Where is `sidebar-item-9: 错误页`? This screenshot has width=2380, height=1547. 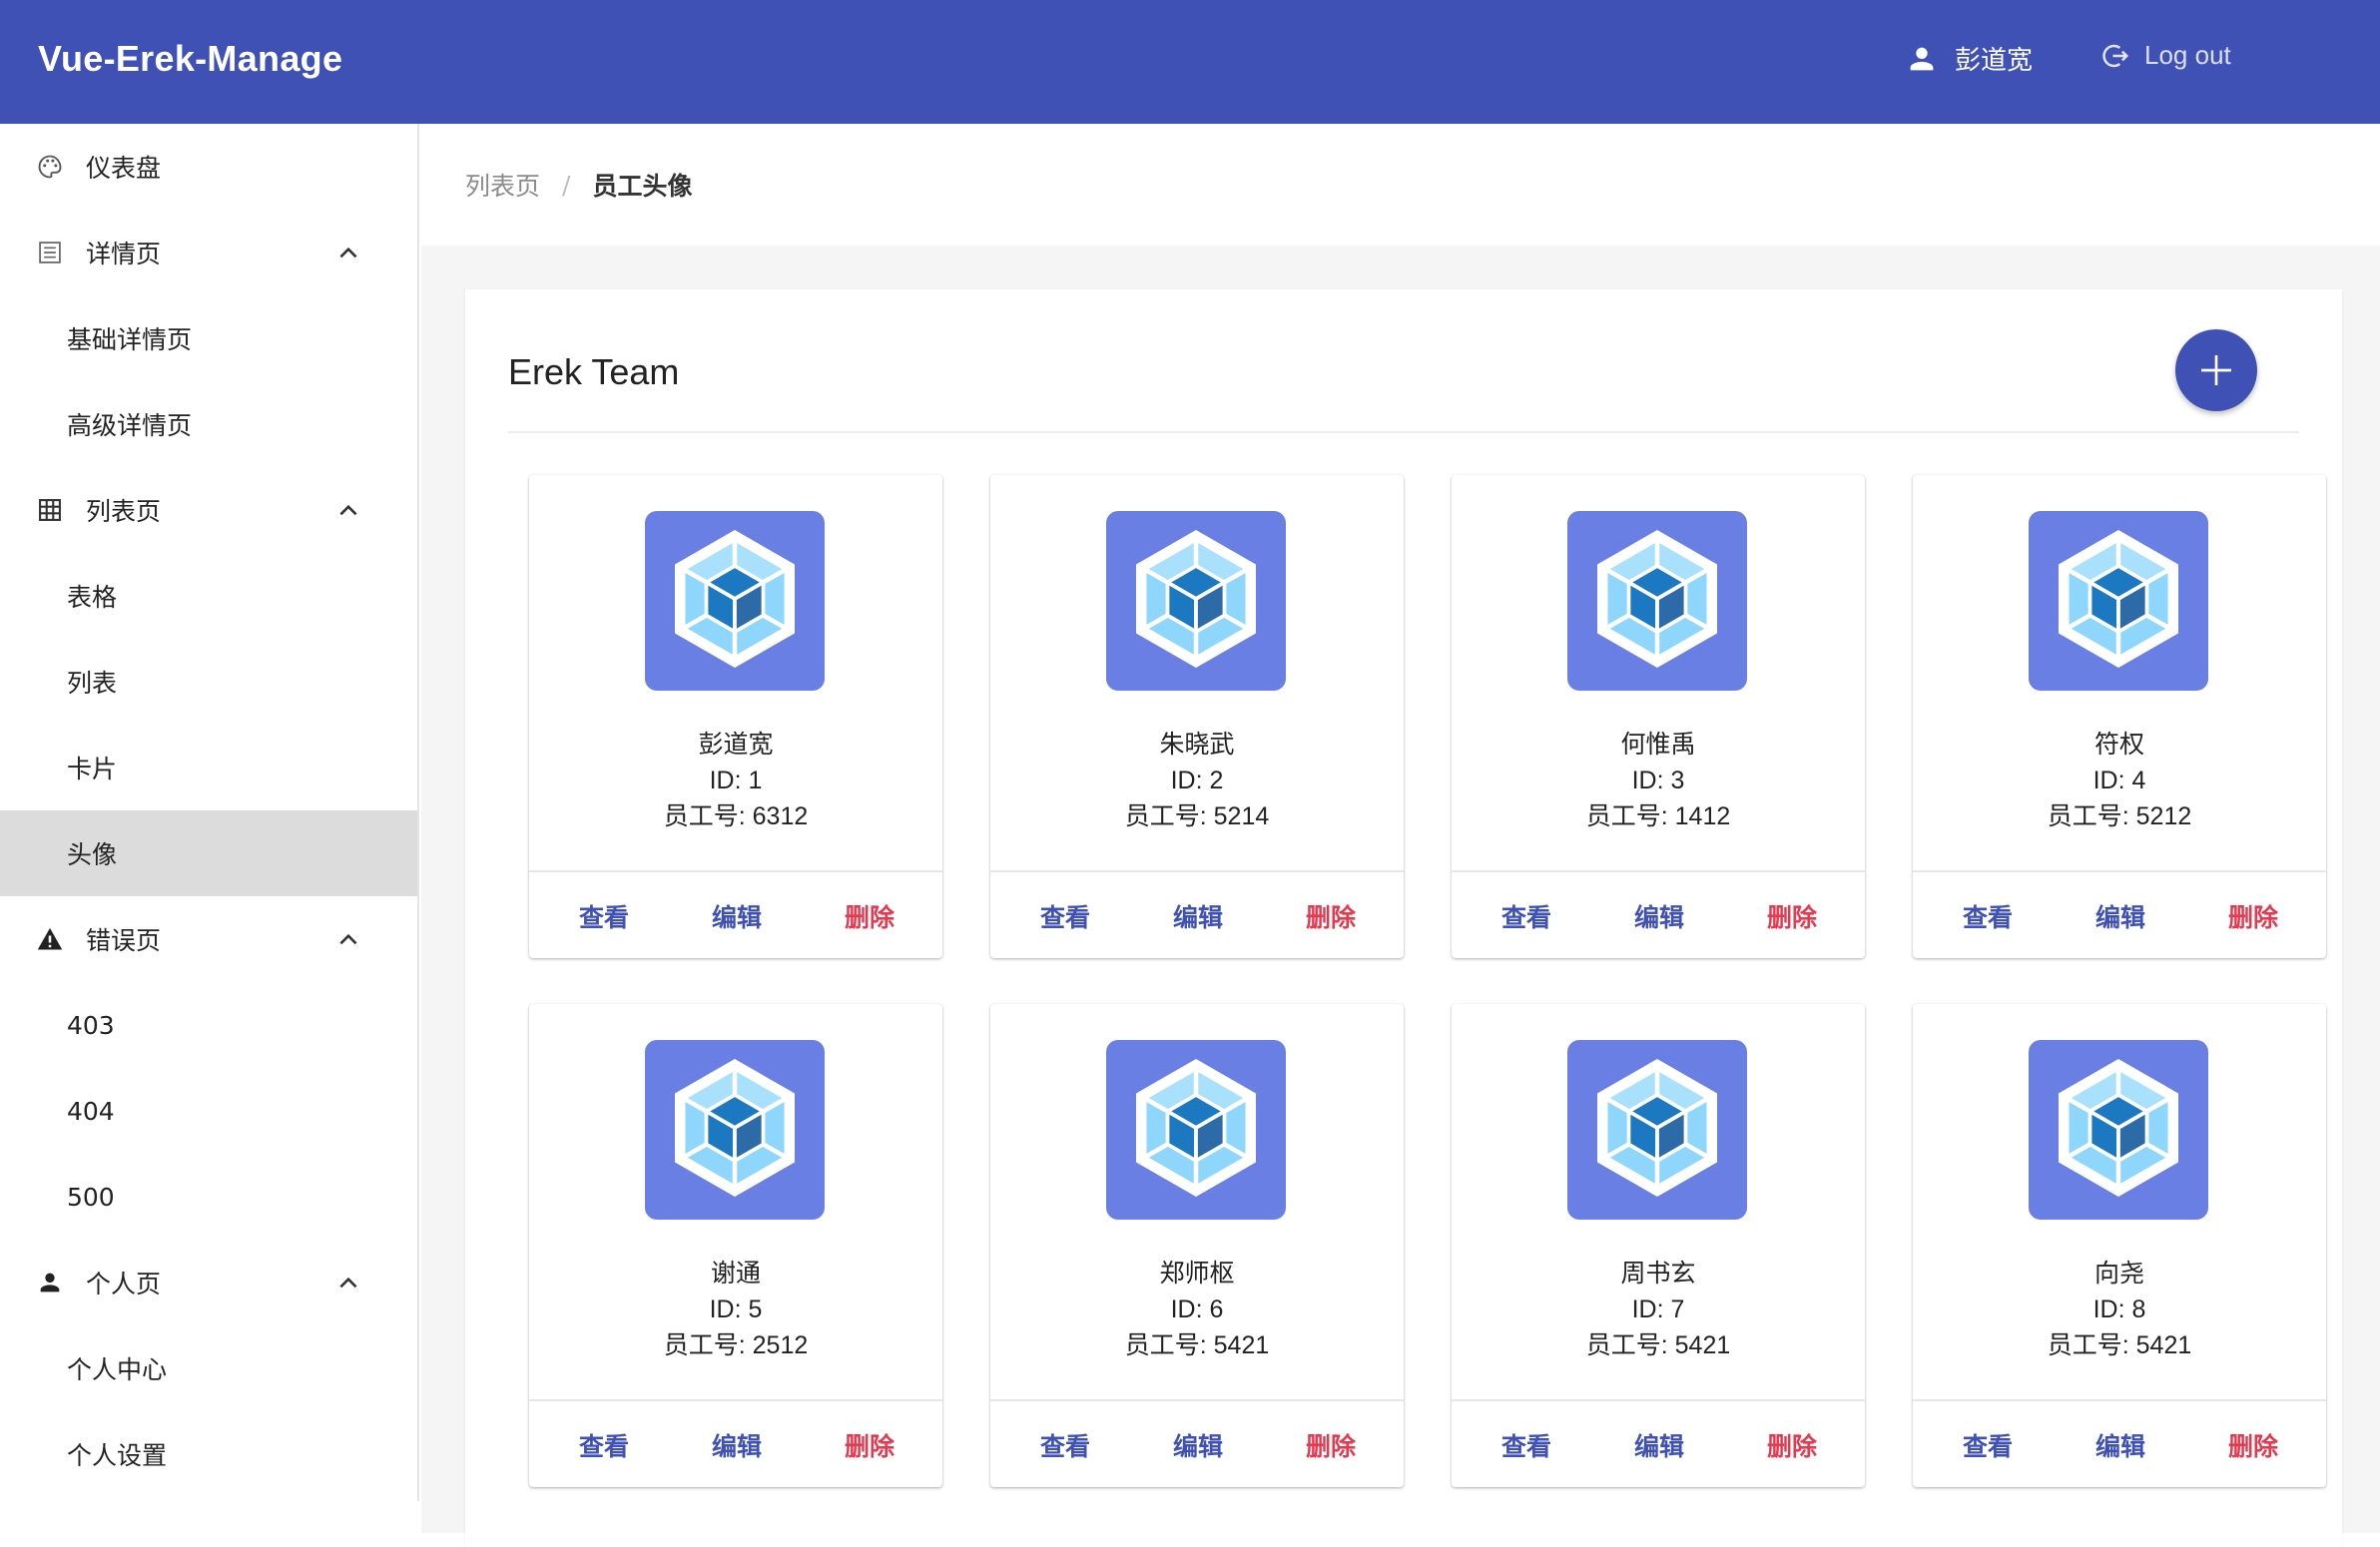 sidebar-item-9: 错误页 is located at coordinates (208, 939).